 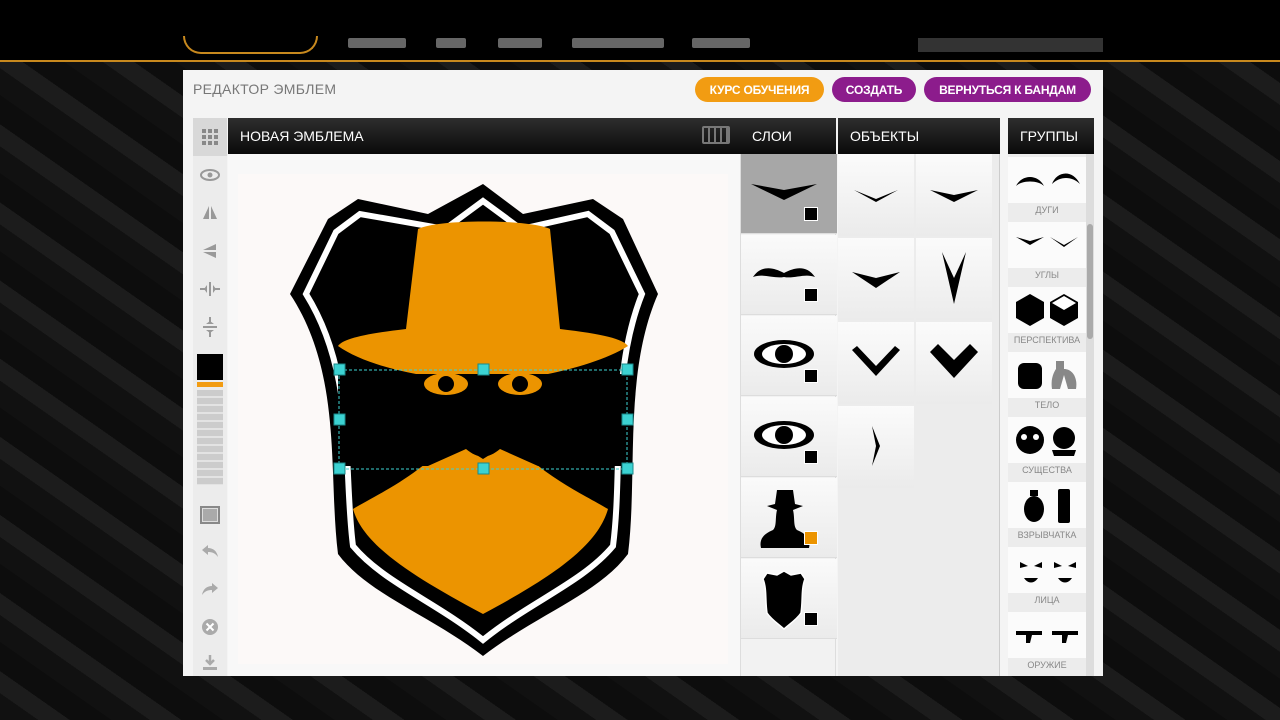 What do you see at coordinates (210, 251) in the screenshot?
I see `flip-vertical-icon` at bounding box center [210, 251].